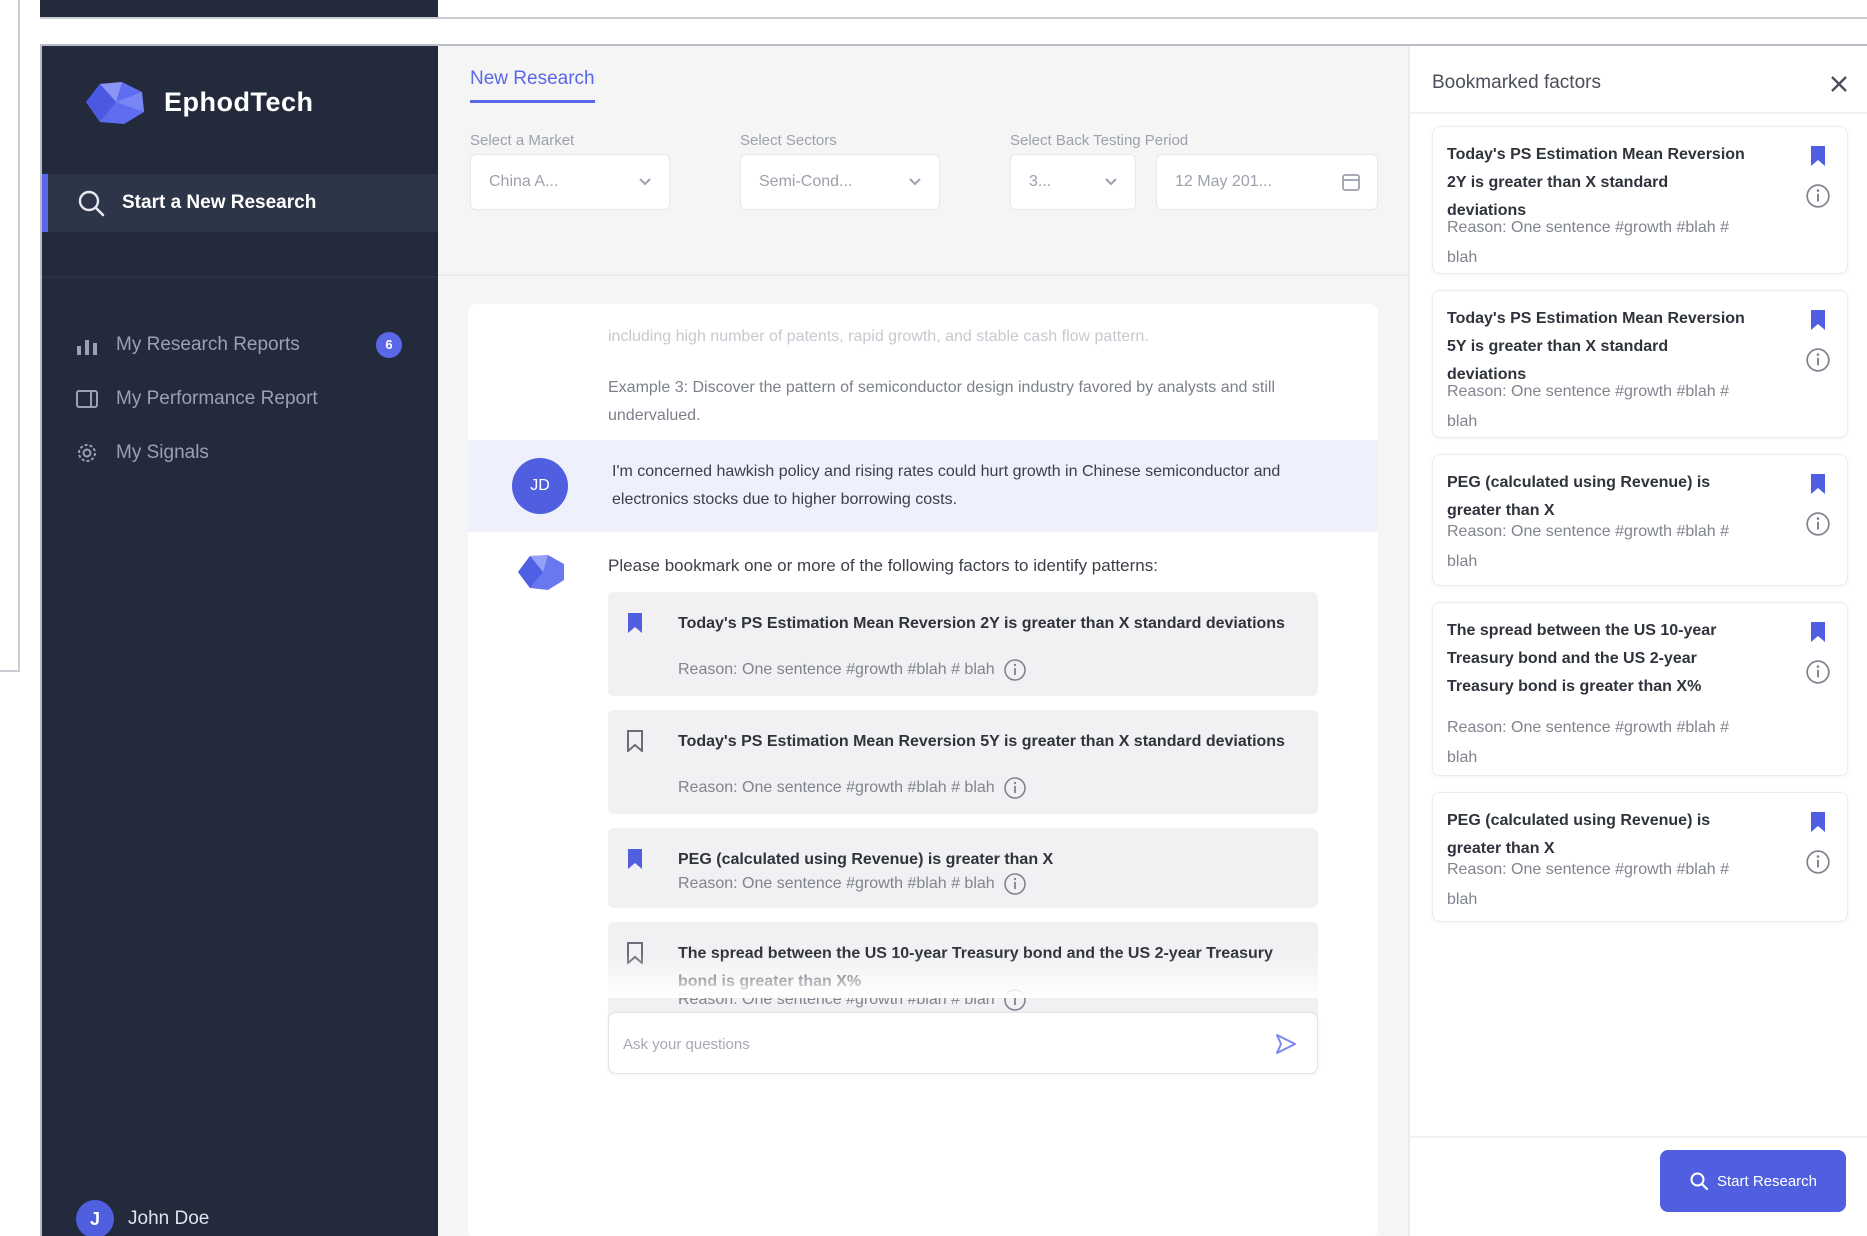 The width and height of the screenshot is (1867, 1236). I want to click on start-new-research-label: Start a New Research, so click(219, 202).